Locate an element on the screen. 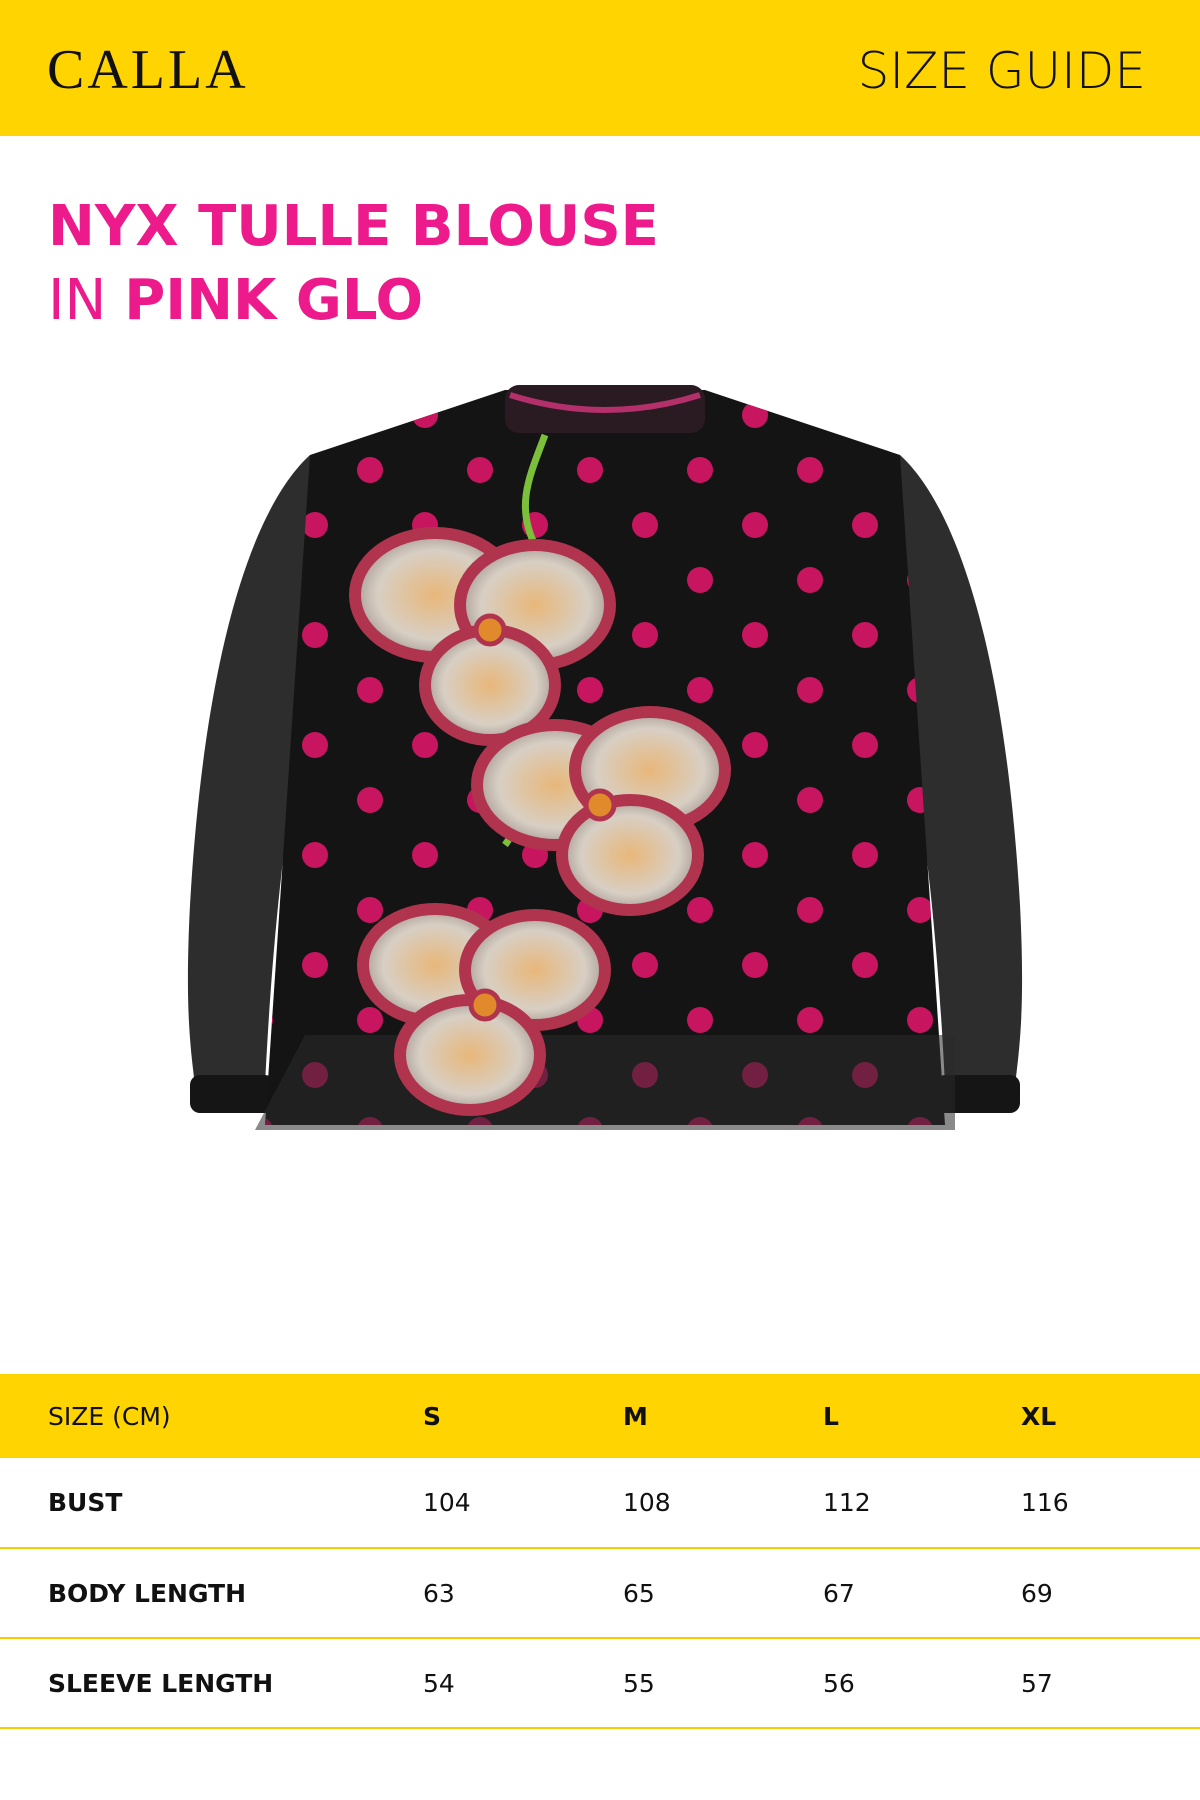  table-row: BODY LENGTH 63 65 67 69 is located at coordinates (600, 1593).